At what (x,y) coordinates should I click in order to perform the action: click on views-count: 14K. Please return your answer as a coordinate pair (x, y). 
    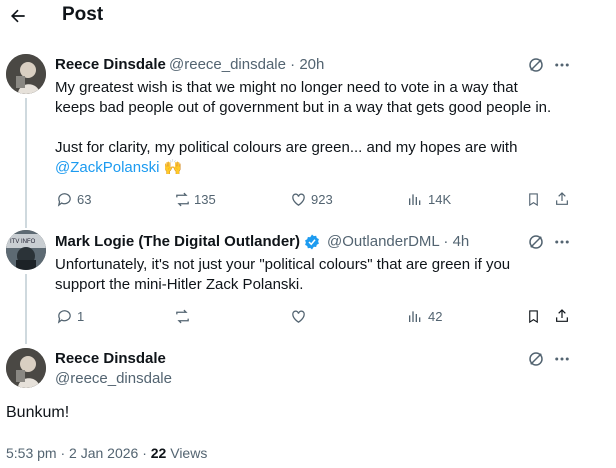
    Looking at the image, I should click on (440, 199).